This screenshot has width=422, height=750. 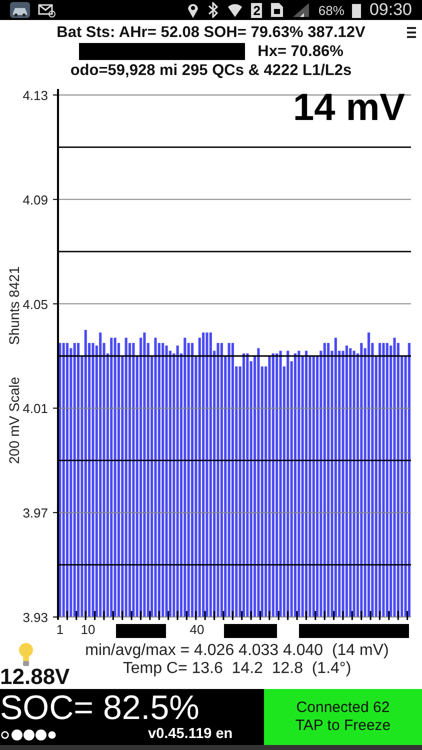 I want to click on sim-slot-number: 2, so click(x=256, y=10).